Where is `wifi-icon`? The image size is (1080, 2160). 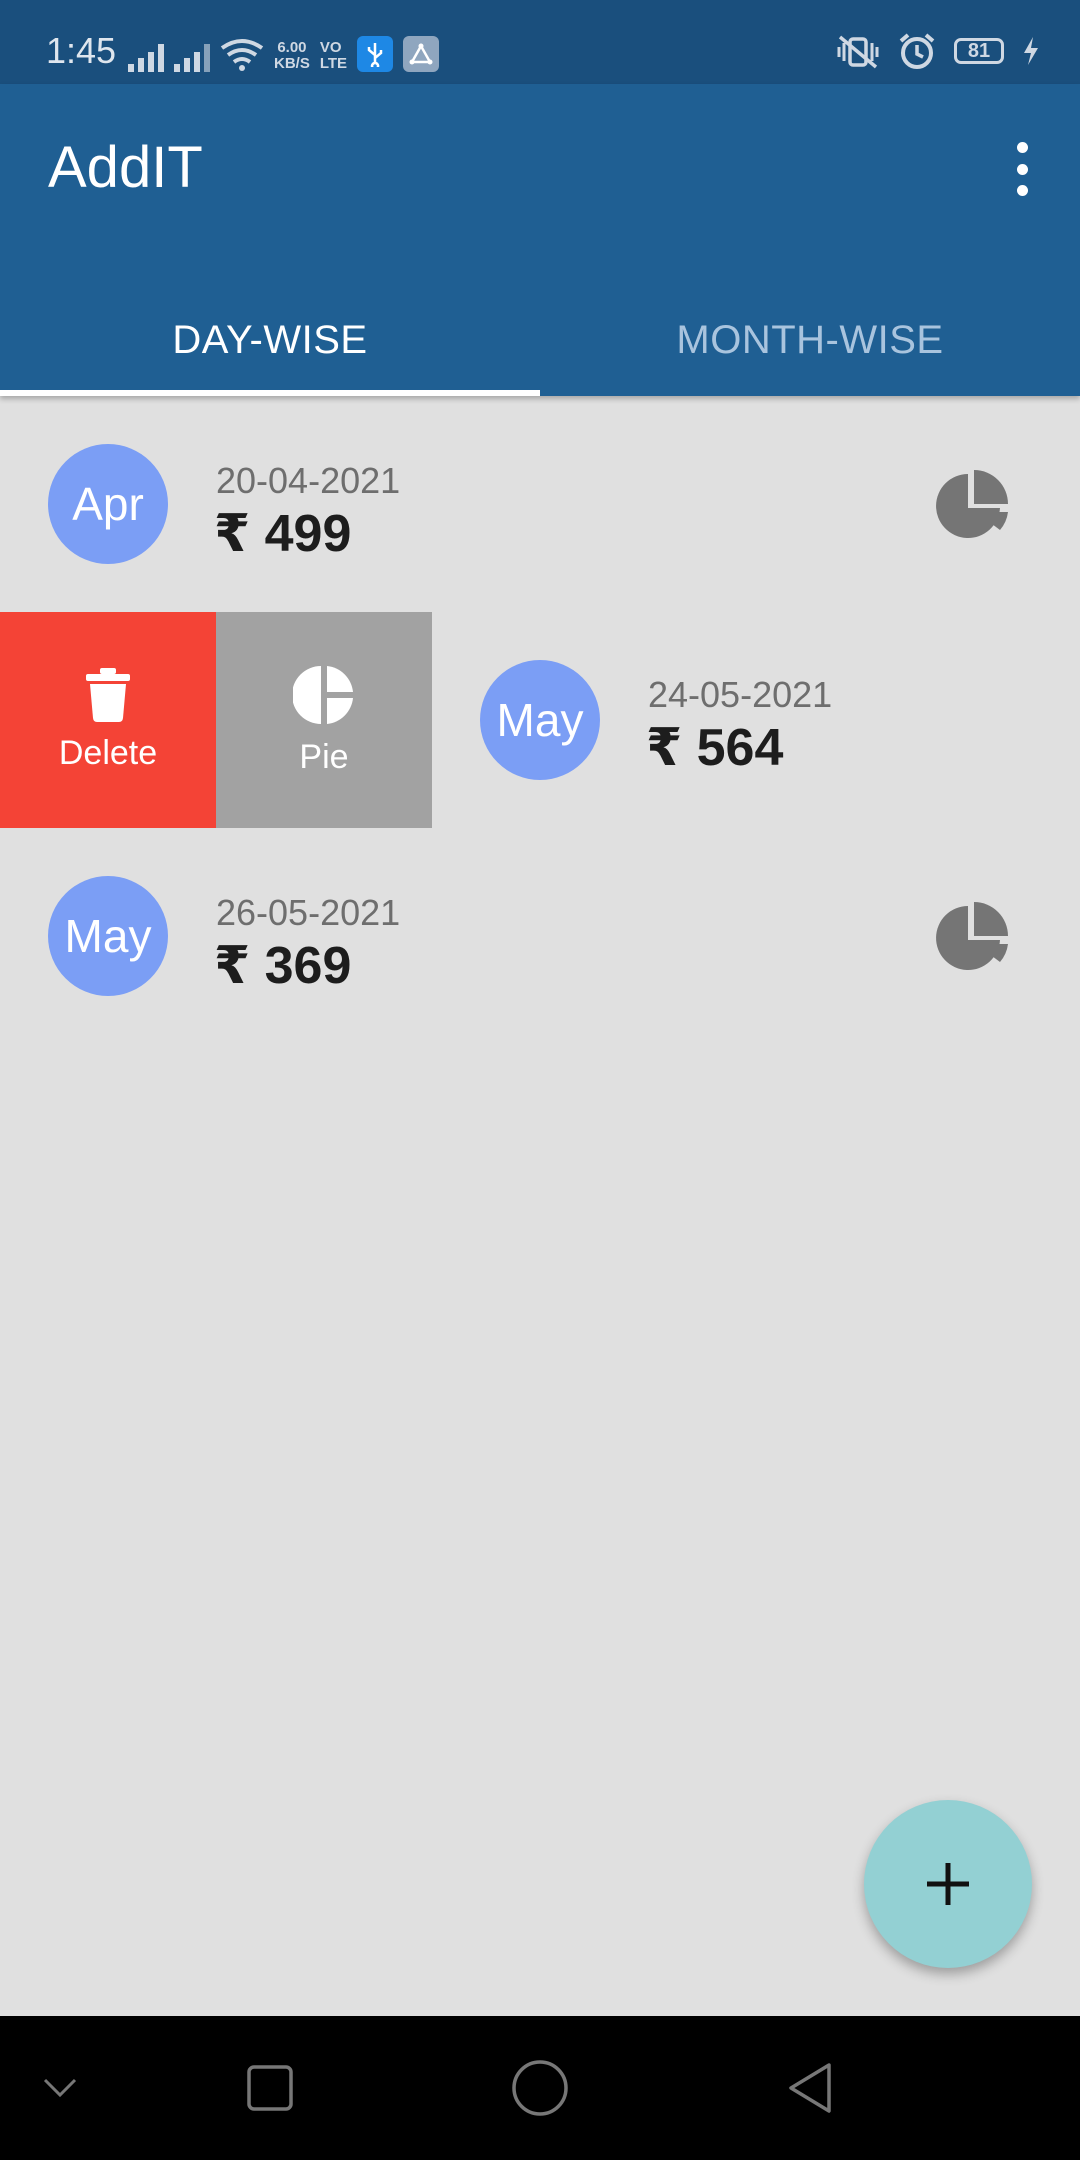
wifi-icon is located at coordinates (242, 55).